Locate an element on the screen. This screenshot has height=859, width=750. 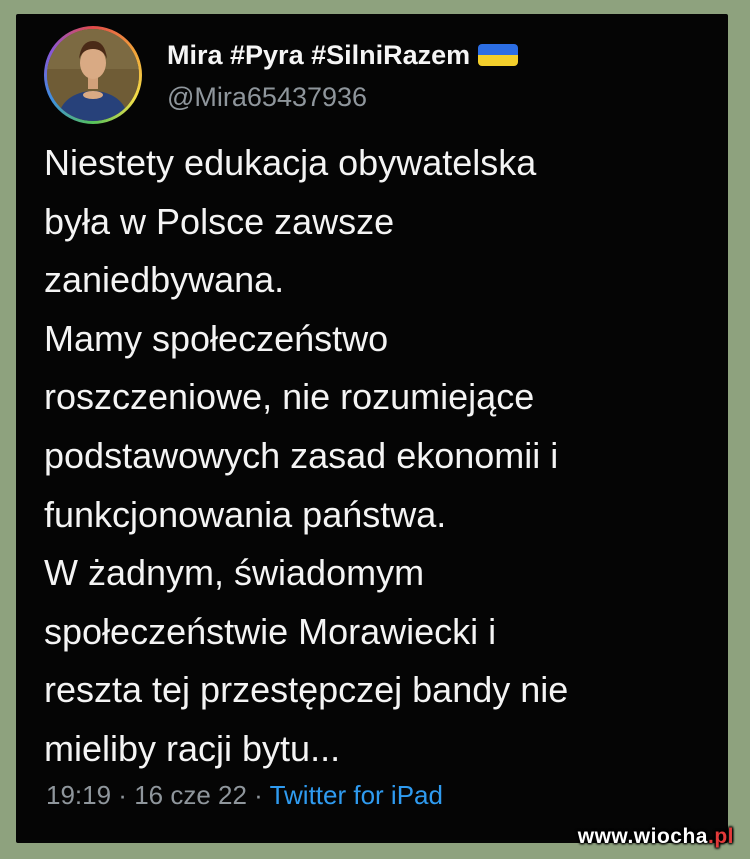
watermark-domain: www.wiocha is located at coordinates (642, 836).